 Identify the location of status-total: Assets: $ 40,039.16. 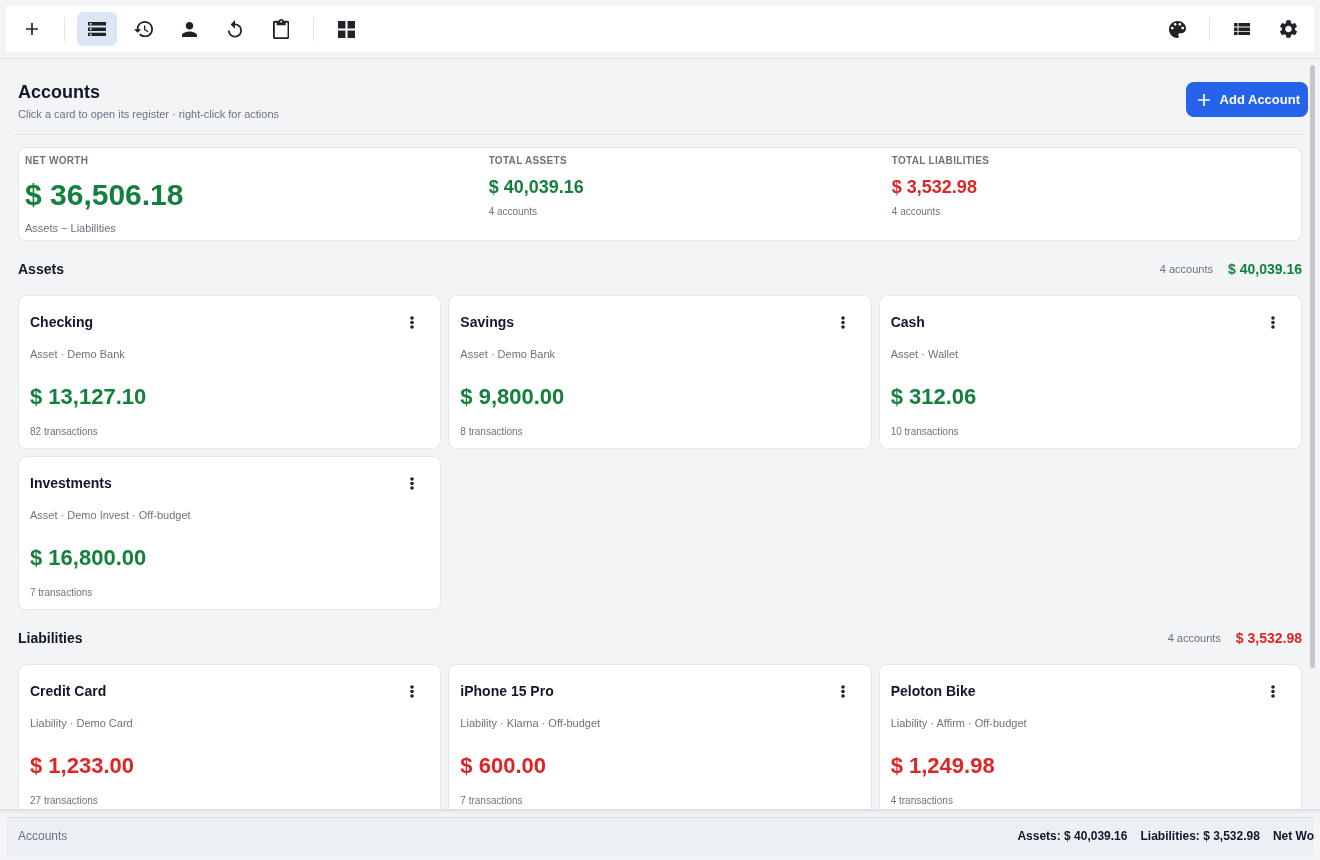
(1072, 836).